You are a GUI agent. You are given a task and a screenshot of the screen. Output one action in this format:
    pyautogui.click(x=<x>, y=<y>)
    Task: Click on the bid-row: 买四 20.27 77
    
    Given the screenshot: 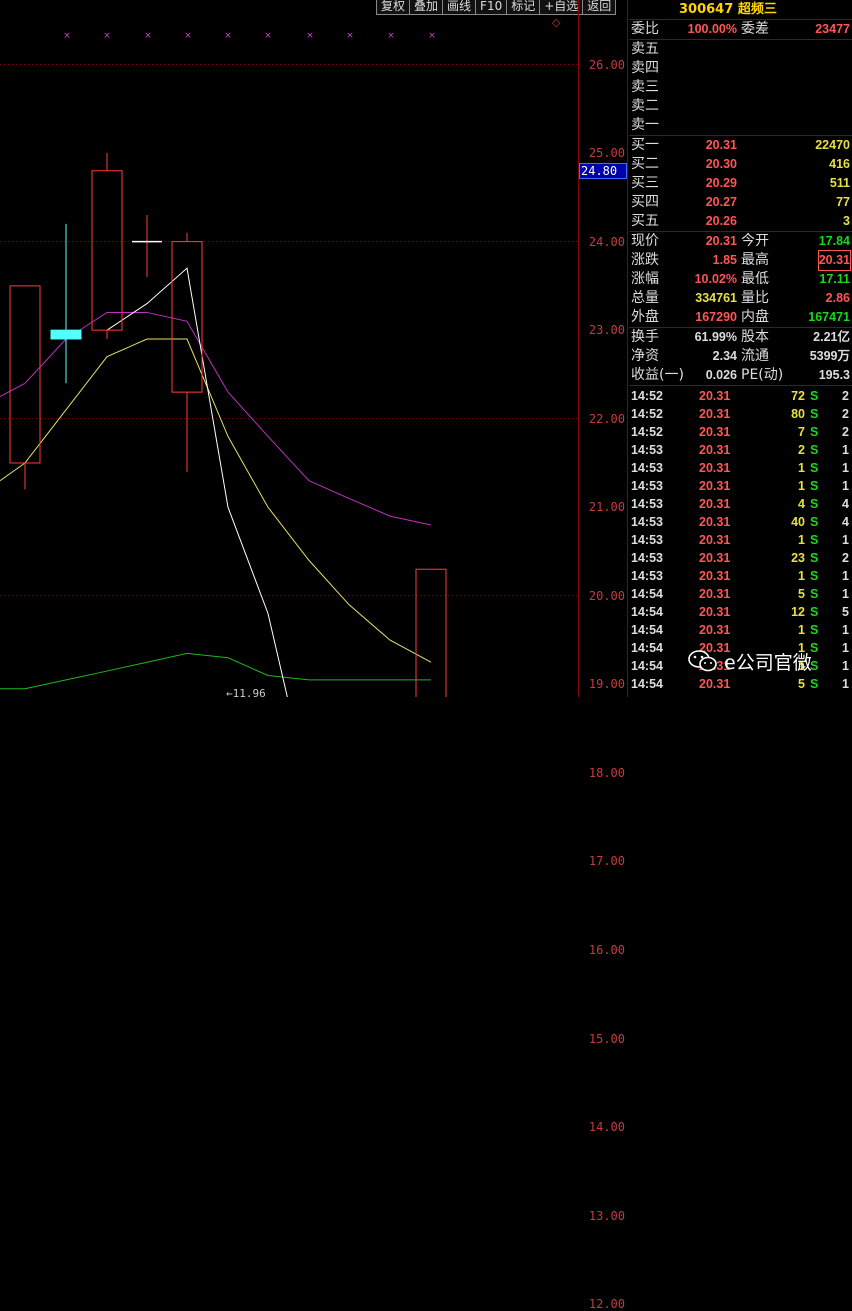 What is the action you would take?
    pyautogui.click(x=740, y=202)
    